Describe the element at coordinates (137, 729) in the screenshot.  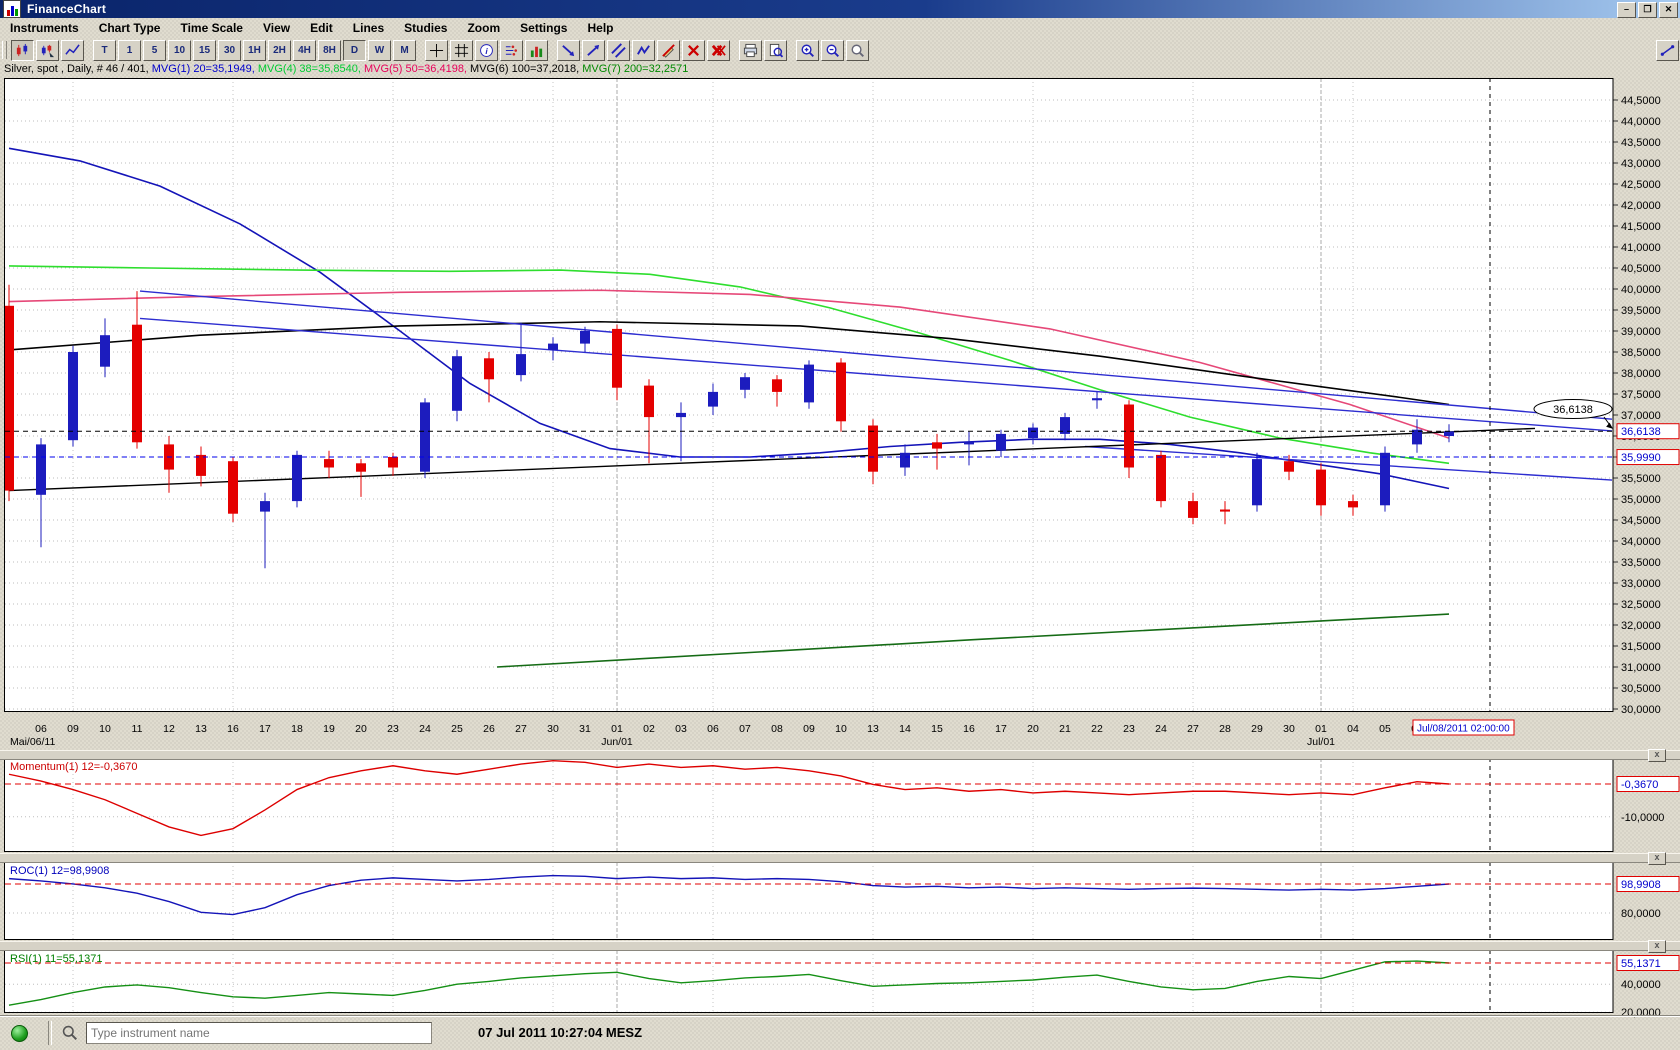
I see `date-label: 11` at that location.